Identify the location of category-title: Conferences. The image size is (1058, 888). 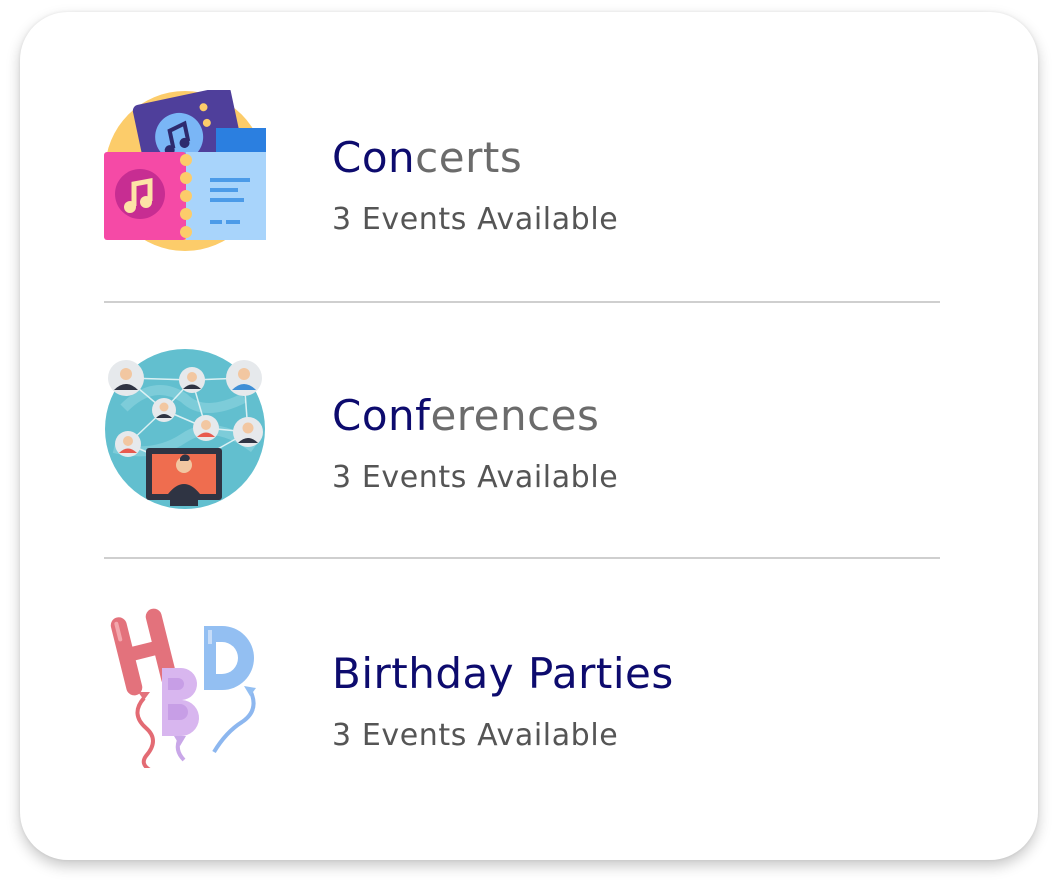
(465, 416).